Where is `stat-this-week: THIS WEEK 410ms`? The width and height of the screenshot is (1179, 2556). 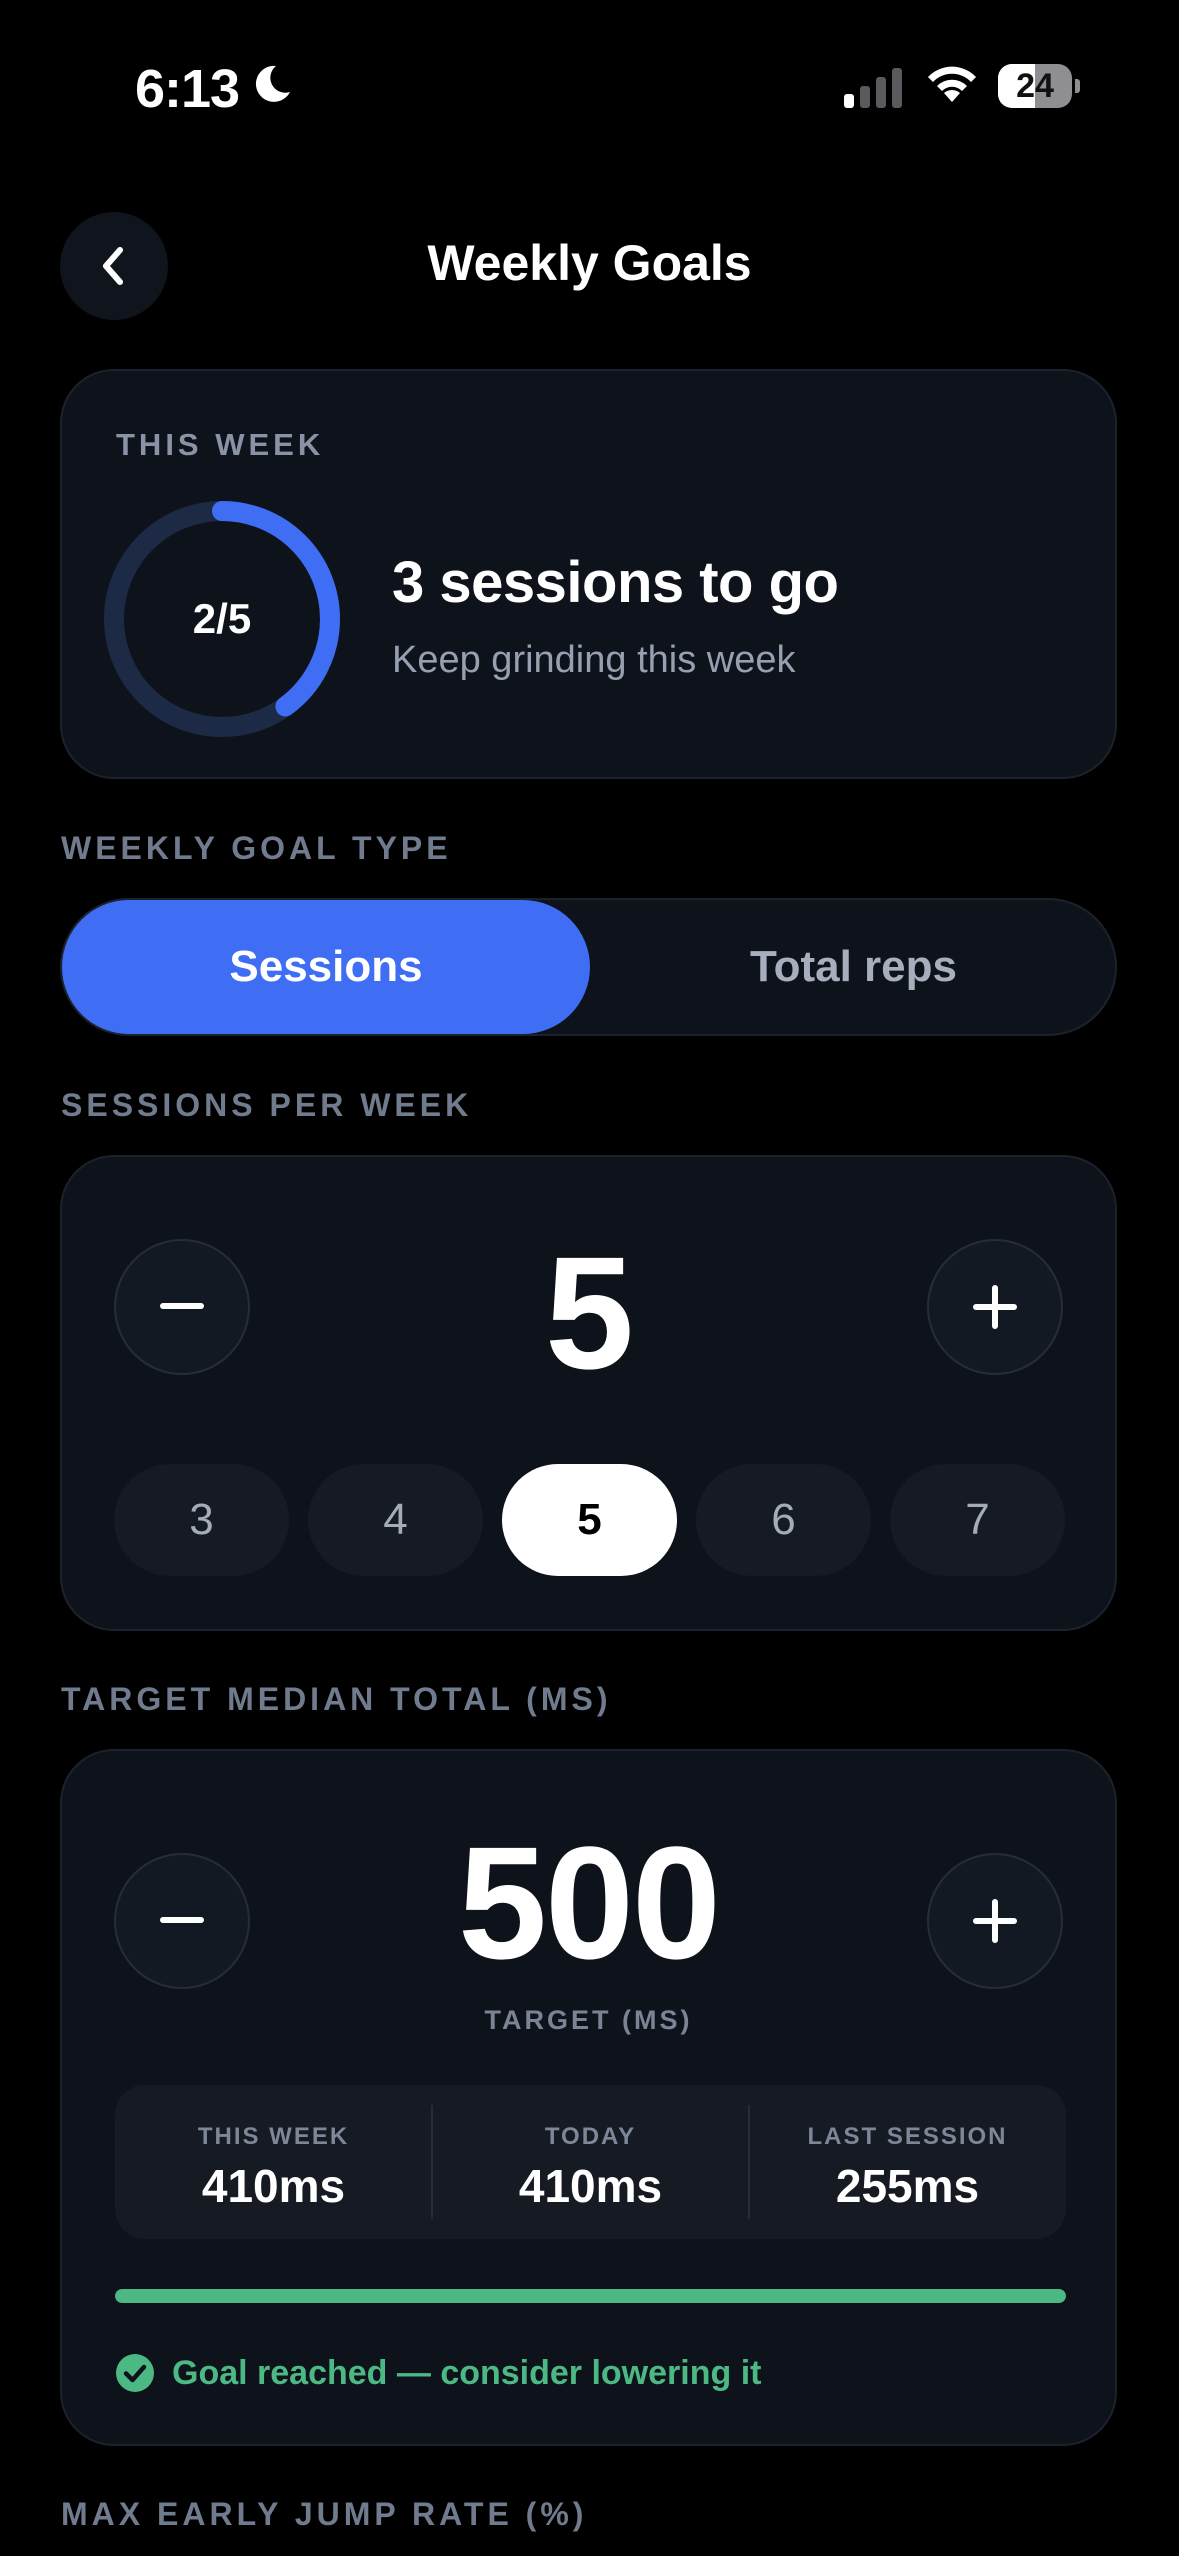
stat-this-week: THIS WEEK 410ms is located at coordinates (273, 2162).